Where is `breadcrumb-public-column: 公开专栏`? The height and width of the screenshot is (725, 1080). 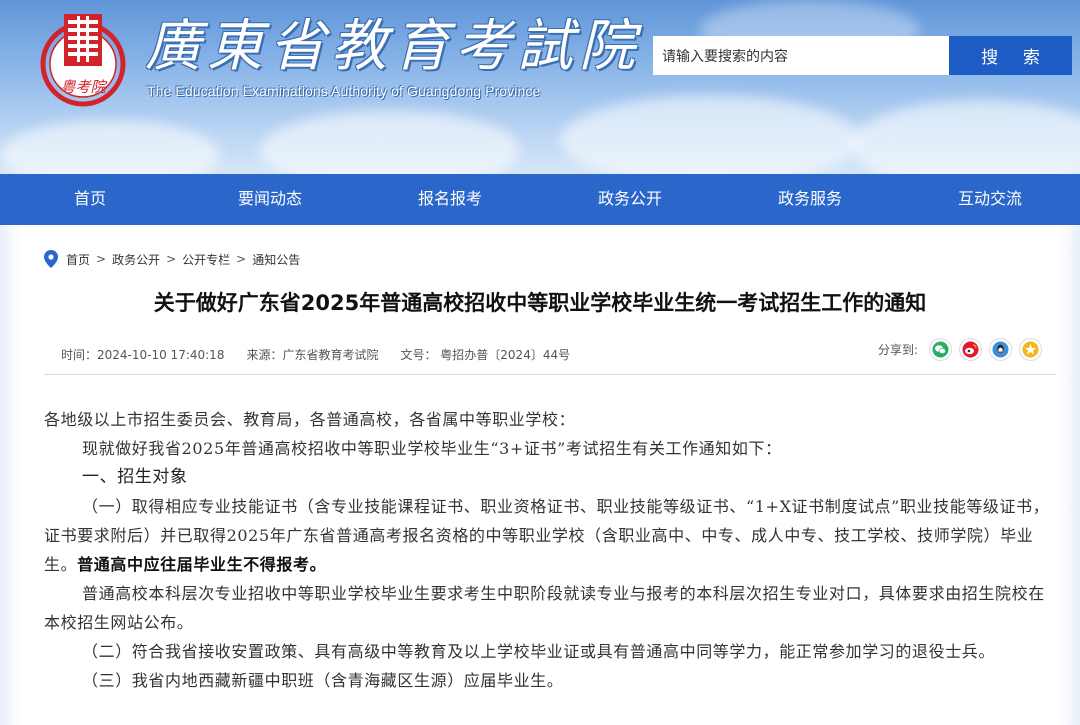 breadcrumb-public-column: 公开专栏 is located at coordinates (206, 259).